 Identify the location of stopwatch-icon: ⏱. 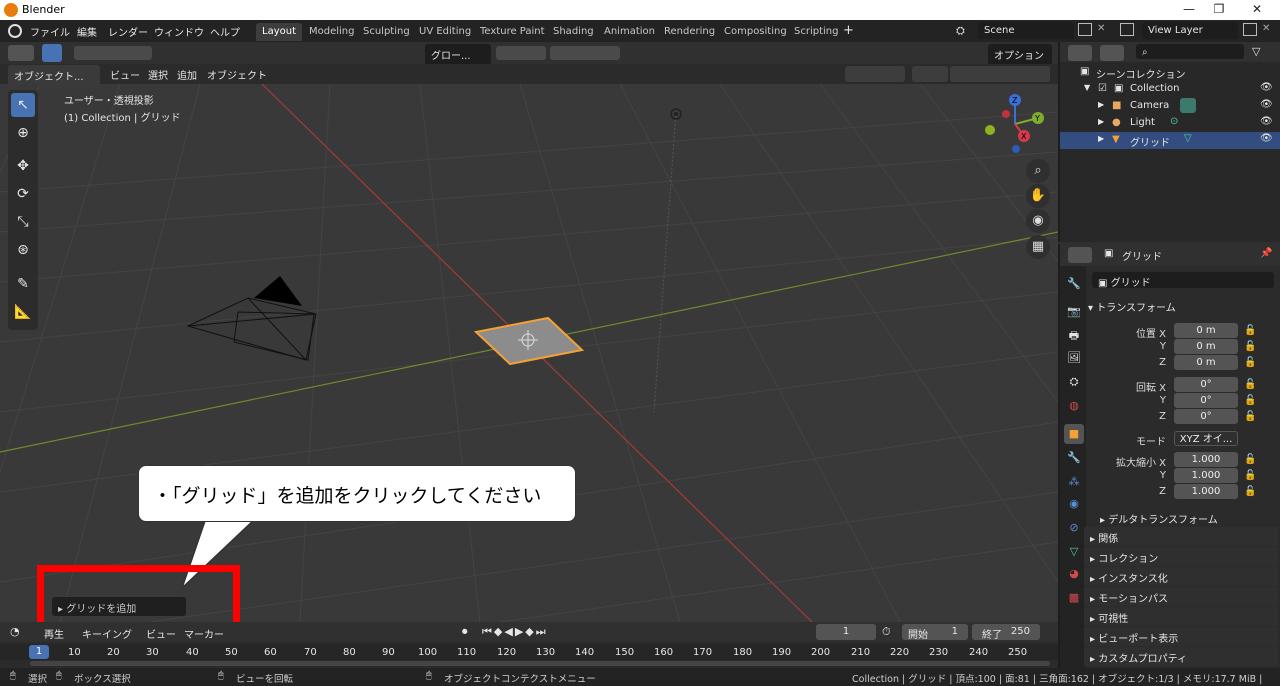
(886, 632).